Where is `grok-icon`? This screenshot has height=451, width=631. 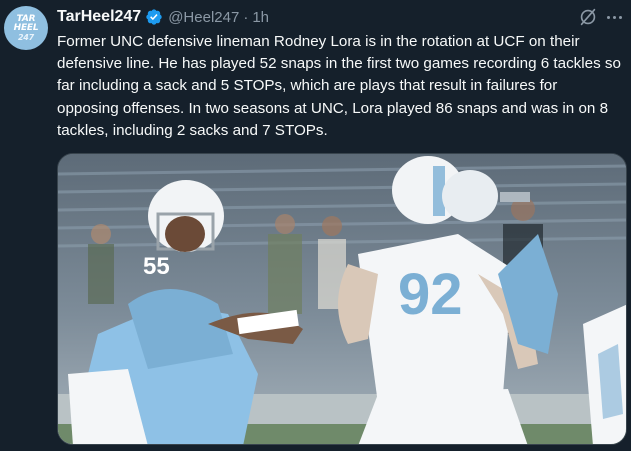 grok-icon is located at coordinates (588, 17).